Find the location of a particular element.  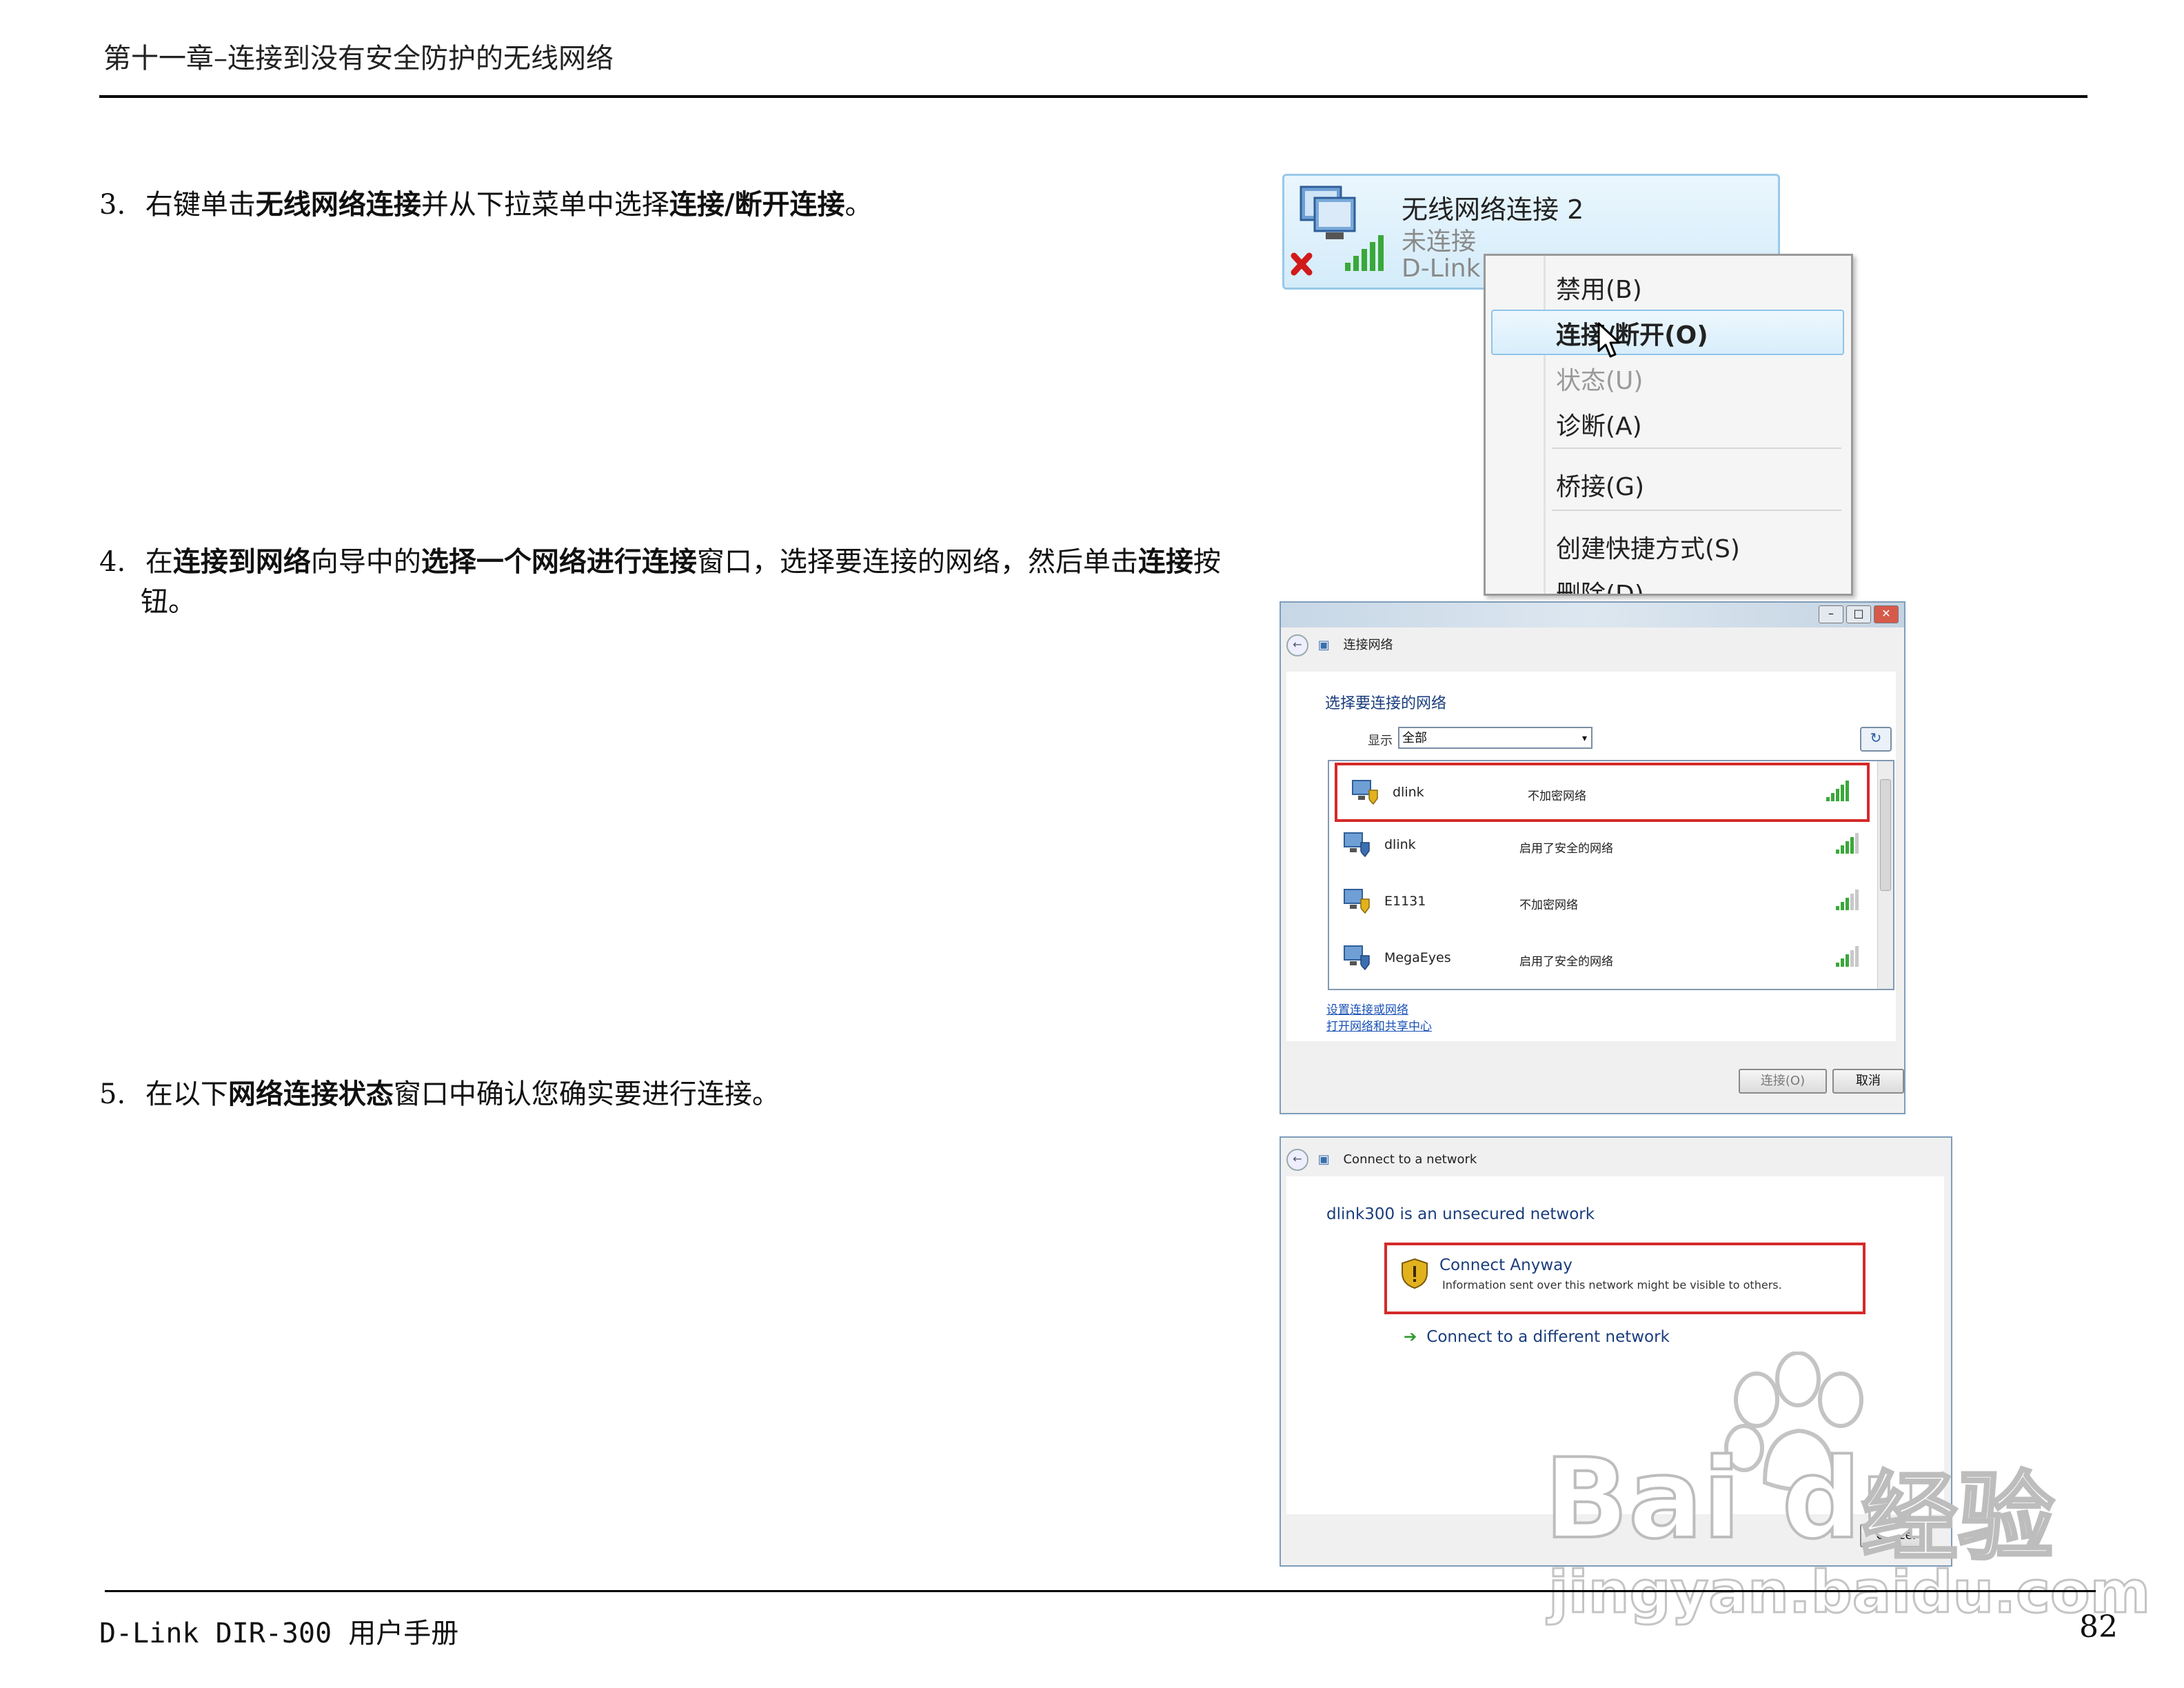

warning-shield-icon is located at coordinates (1415, 1273).